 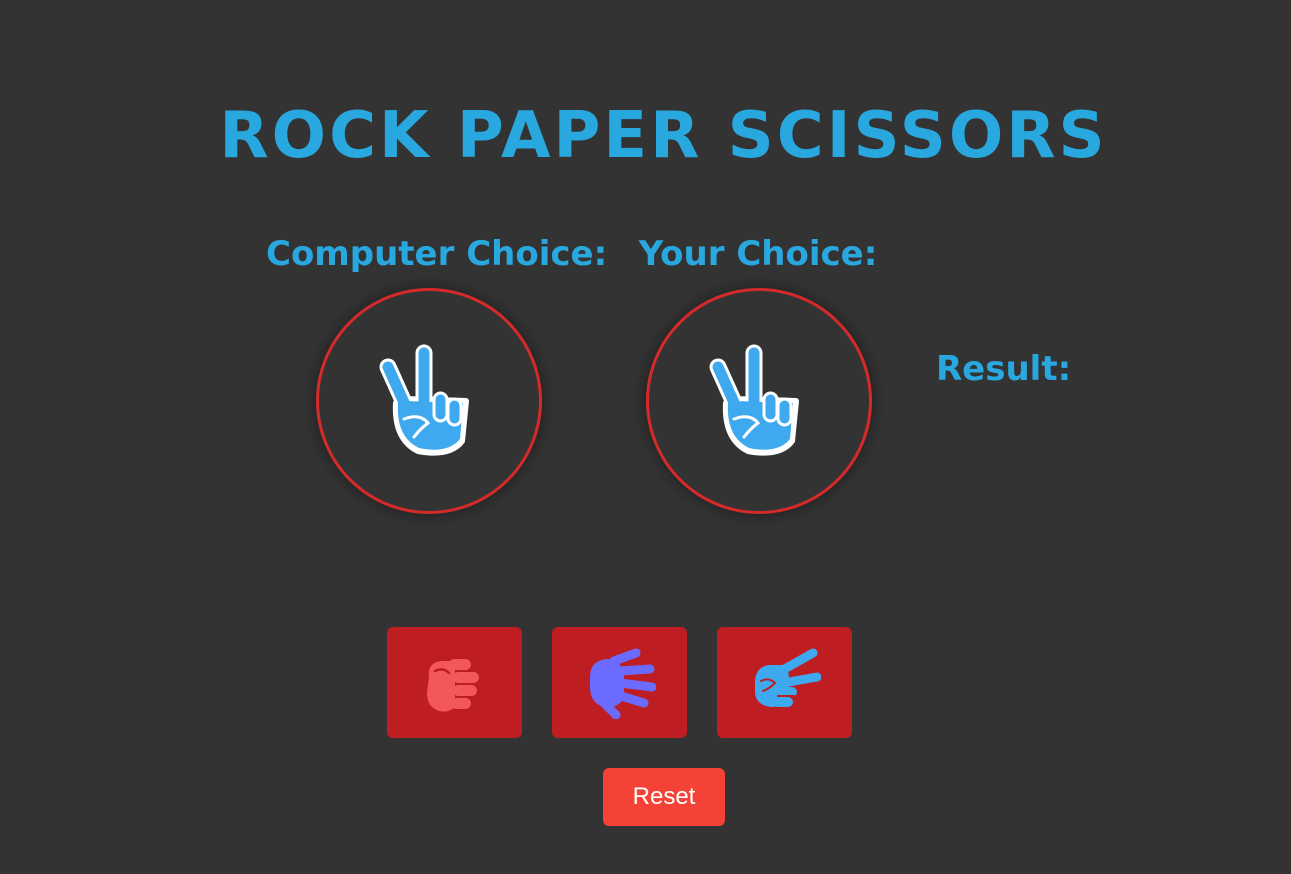 What do you see at coordinates (1004, 369) in the screenshot?
I see `result-label: Result:` at bounding box center [1004, 369].